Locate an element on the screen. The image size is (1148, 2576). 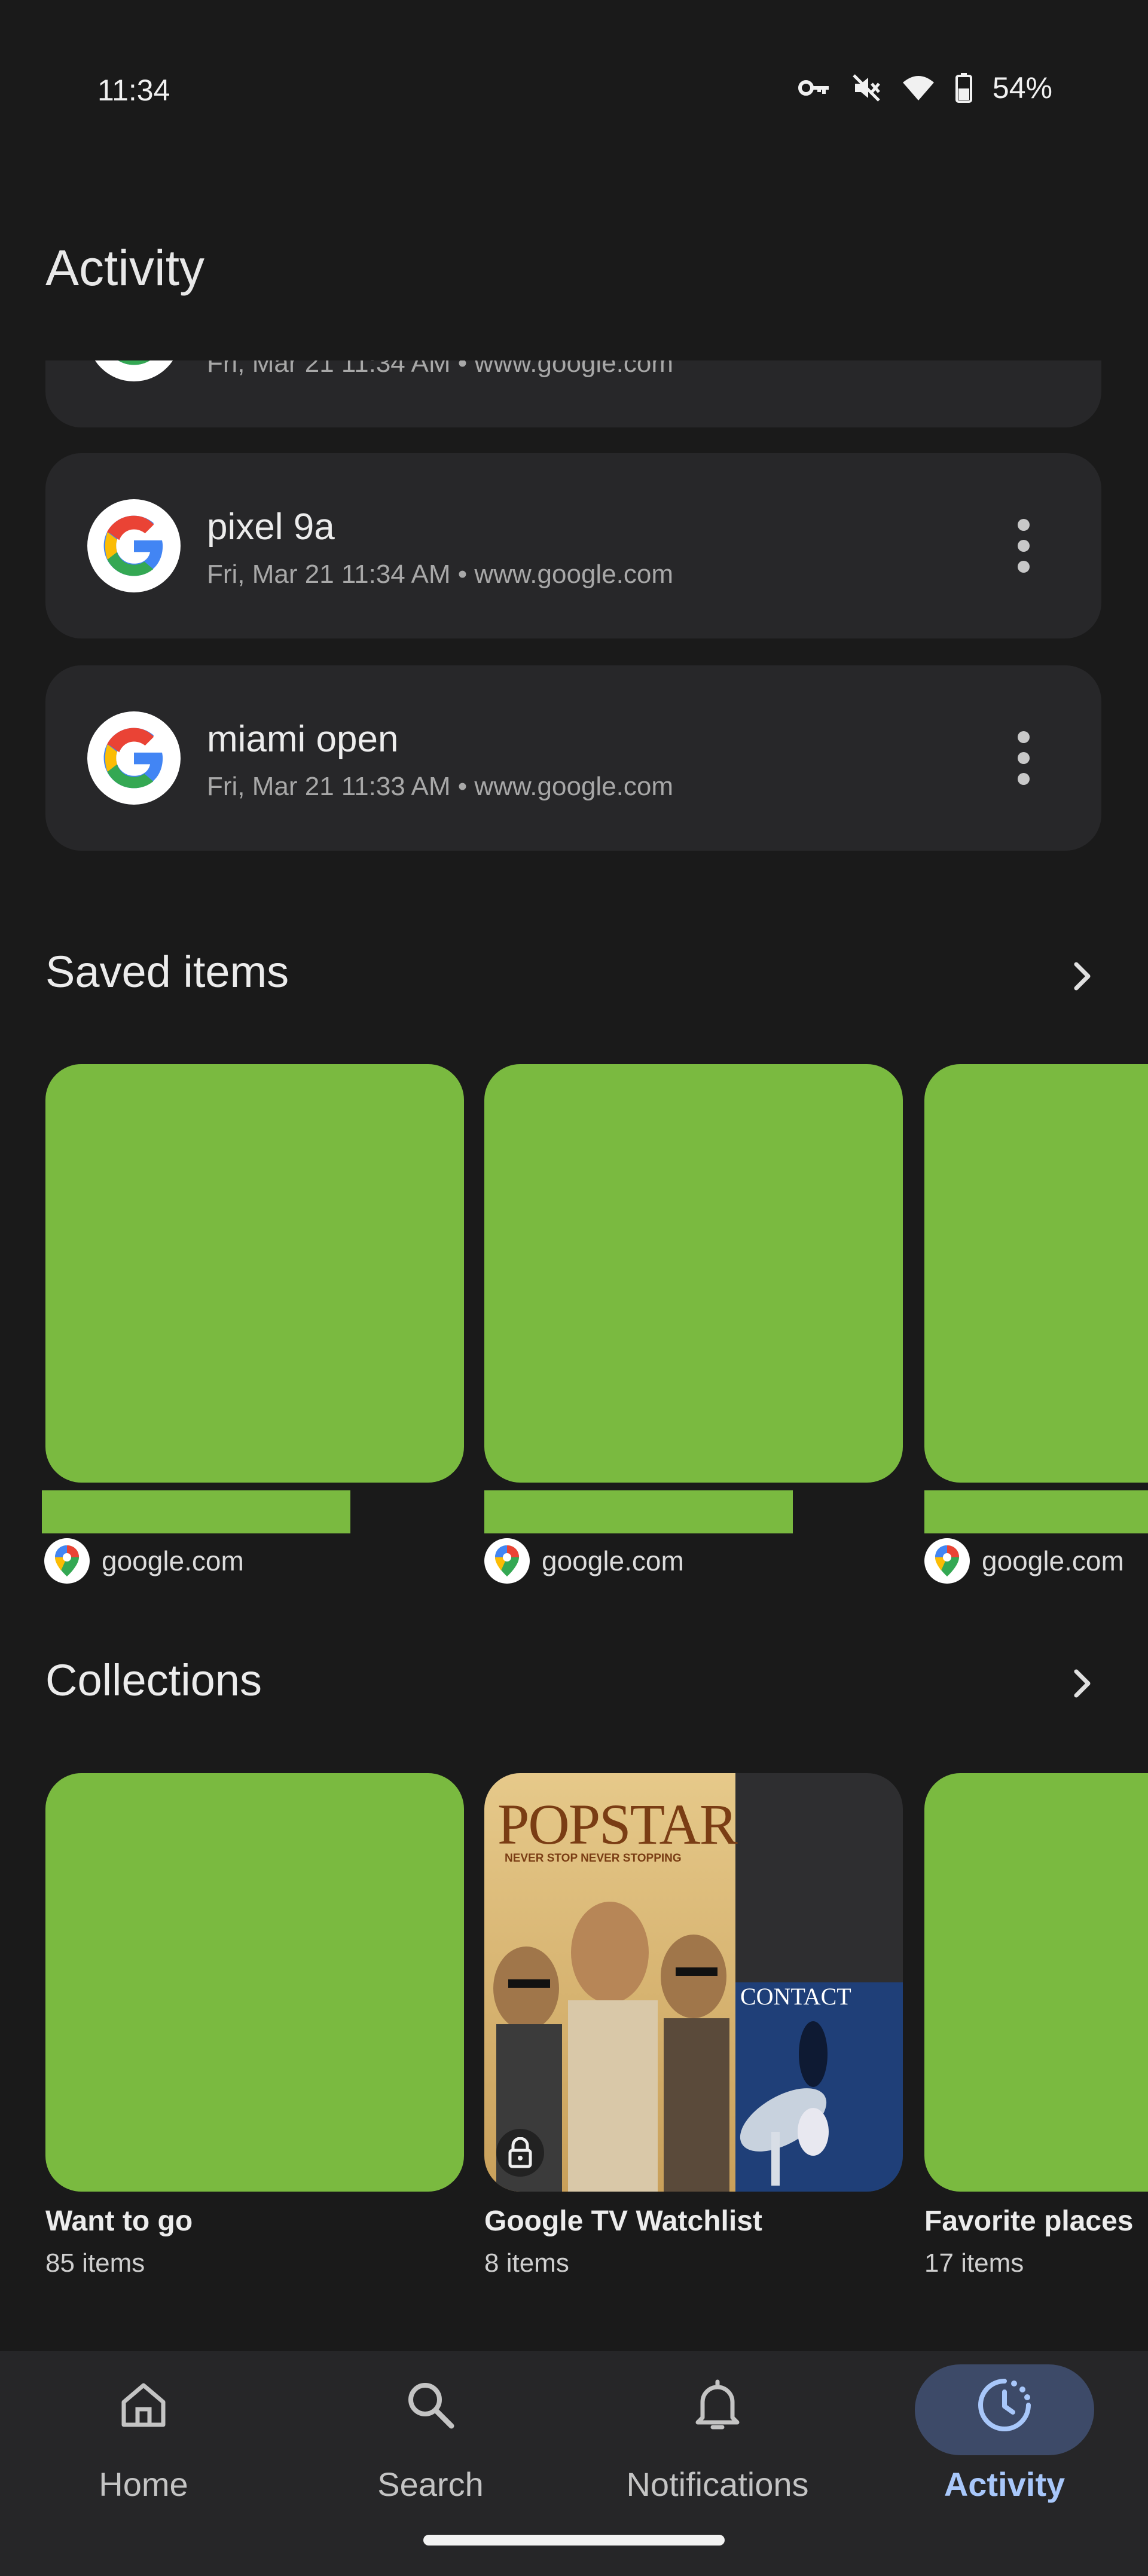
collection-count: 17 items is located at coordinates (974, 2263).